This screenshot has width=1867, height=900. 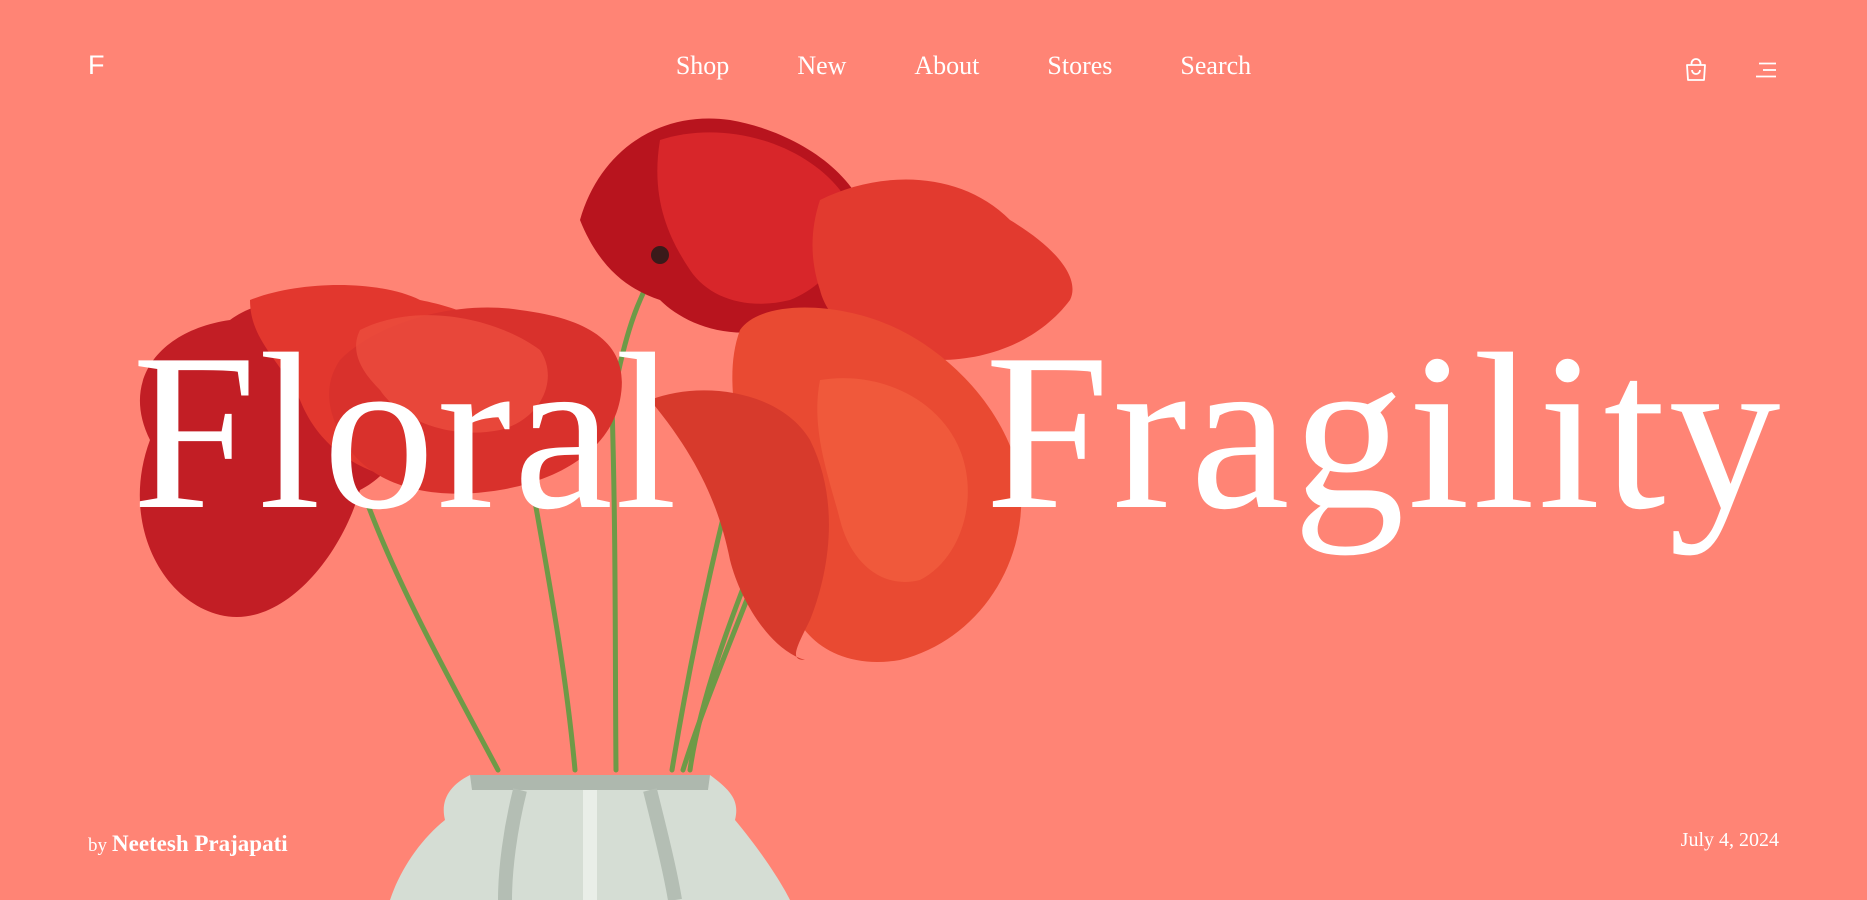 What do you see at coordinates (97, 845) in the screenshot?
I see `byline-prefix: by` at bounding box center [97, 845].